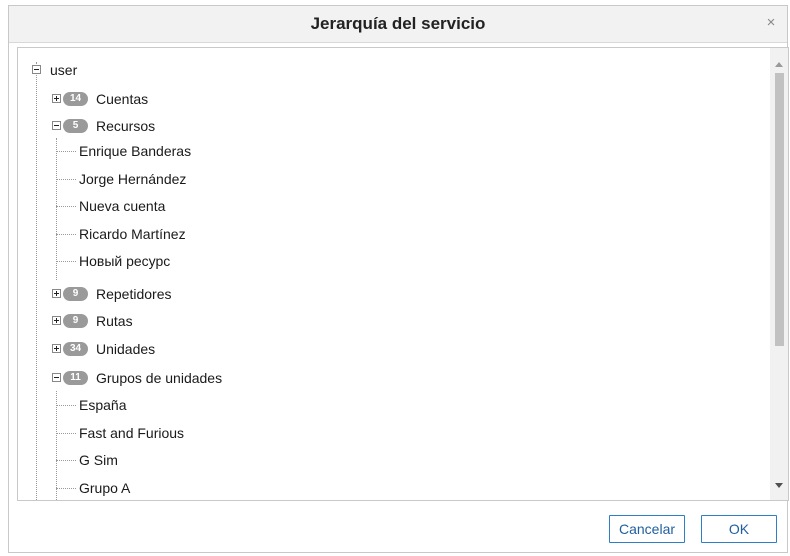  What do you see at coordinates (779, 485) in the screenshot?
I see `scroll-down-icon` at bounding box center [779, 485].